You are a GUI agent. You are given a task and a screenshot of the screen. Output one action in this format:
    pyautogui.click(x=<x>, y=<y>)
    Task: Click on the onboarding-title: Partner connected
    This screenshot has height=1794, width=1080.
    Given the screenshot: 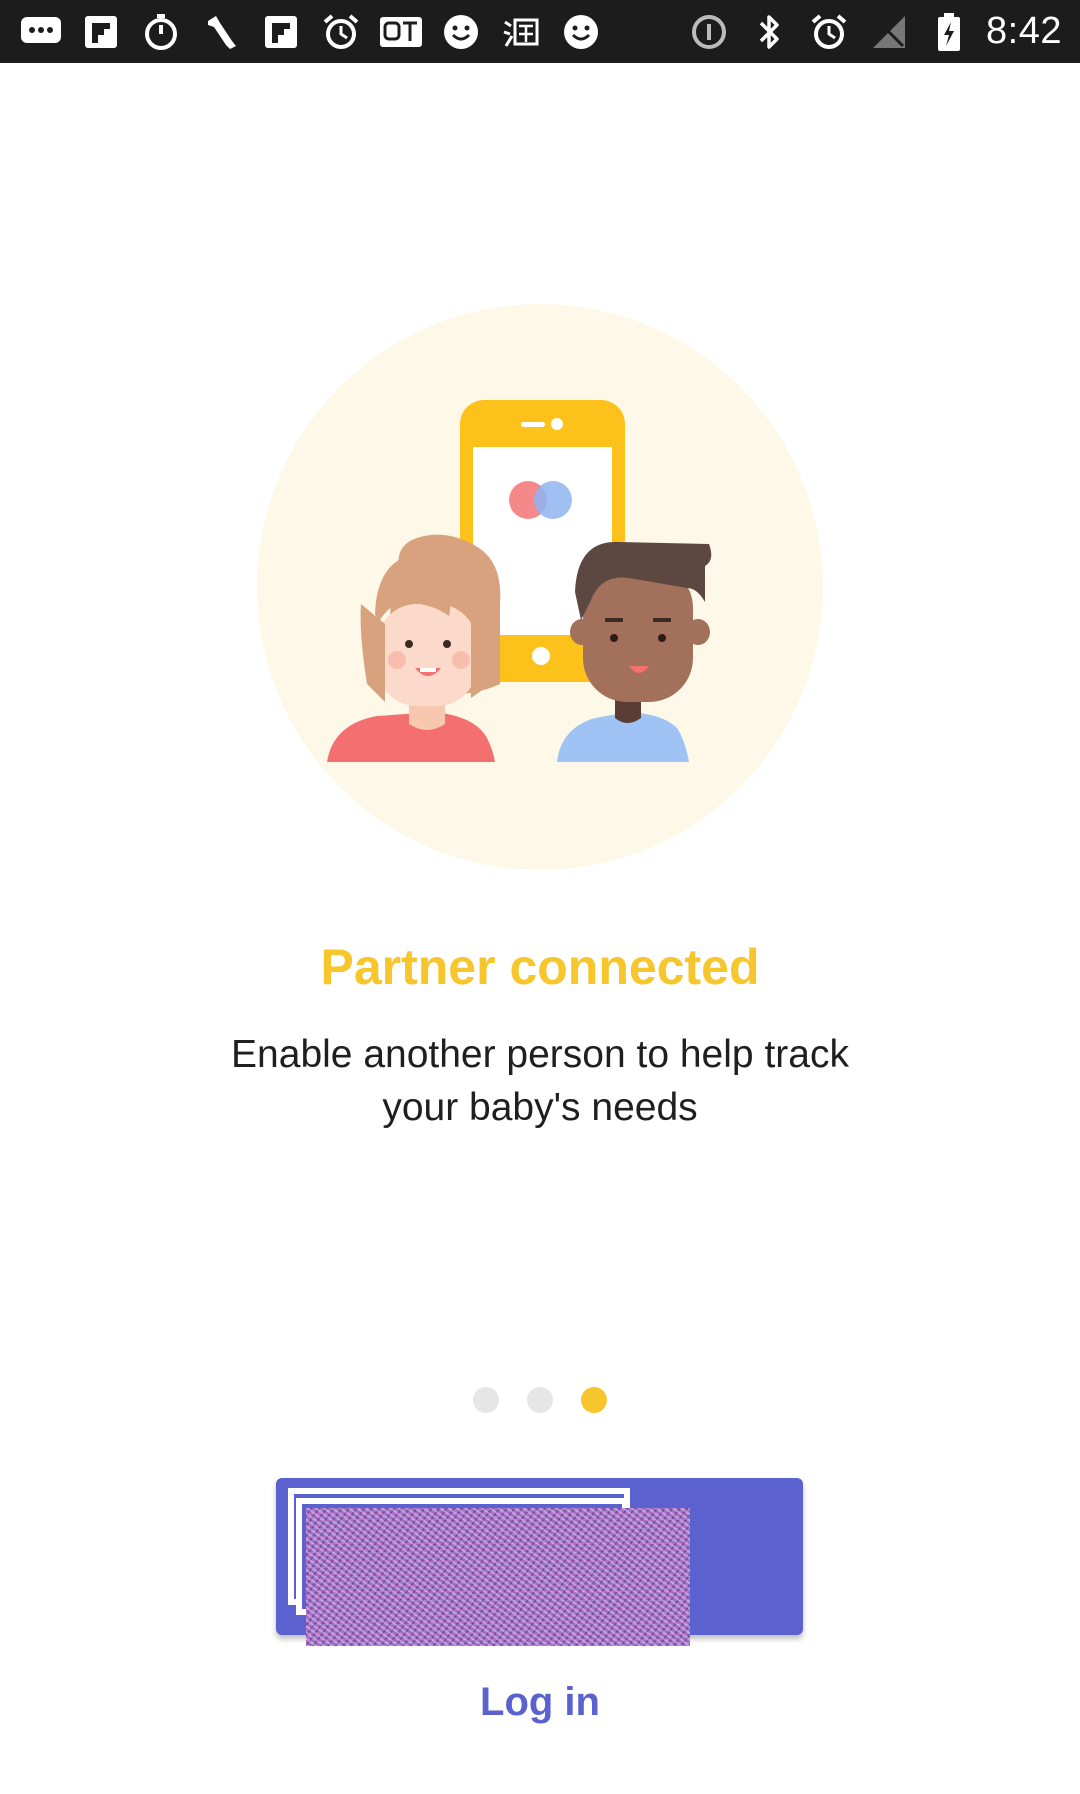 What is the action you would take?
    pyautogui.click(x=540, y=967)
    